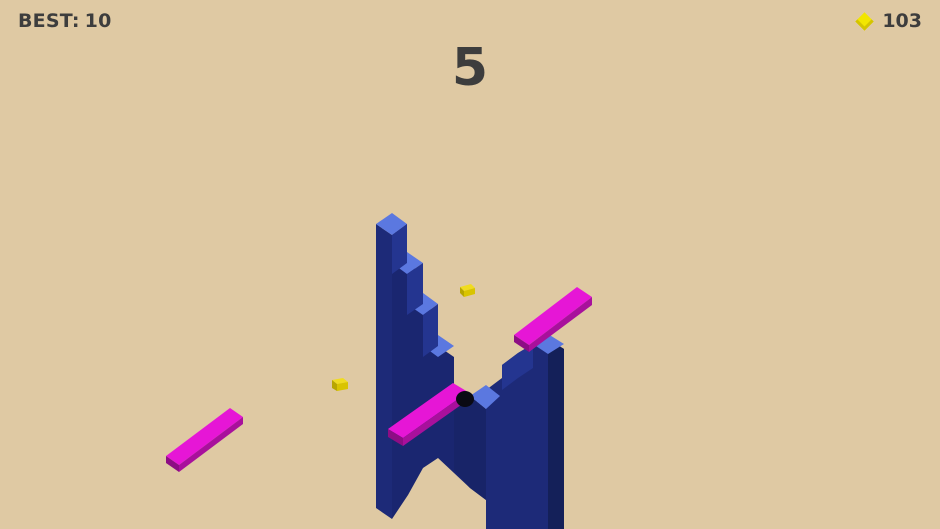 This screenshot has width=940, height=529. I want to click on gem-counter: 103, so click(888, 21).